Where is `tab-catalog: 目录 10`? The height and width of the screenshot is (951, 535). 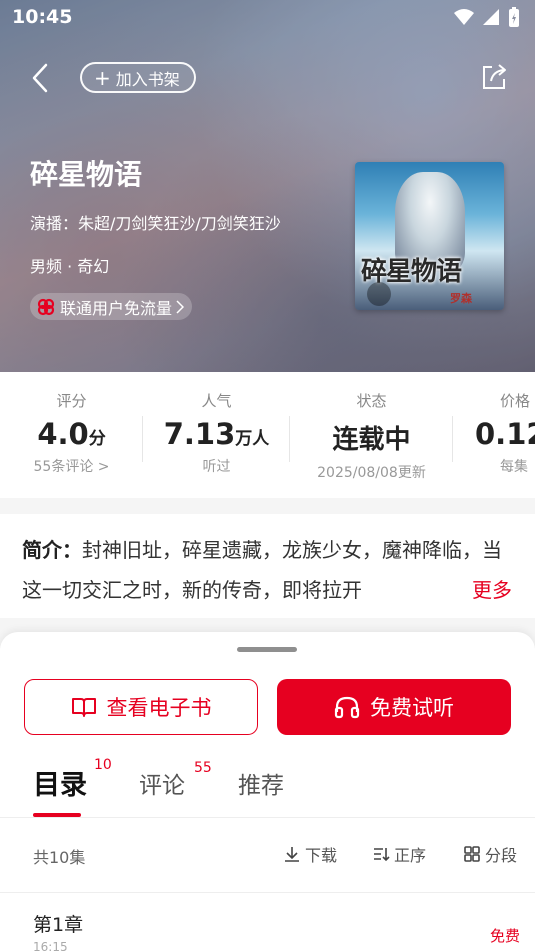
tab-catalog: 目录 10 is located at coordinates (72, 779).